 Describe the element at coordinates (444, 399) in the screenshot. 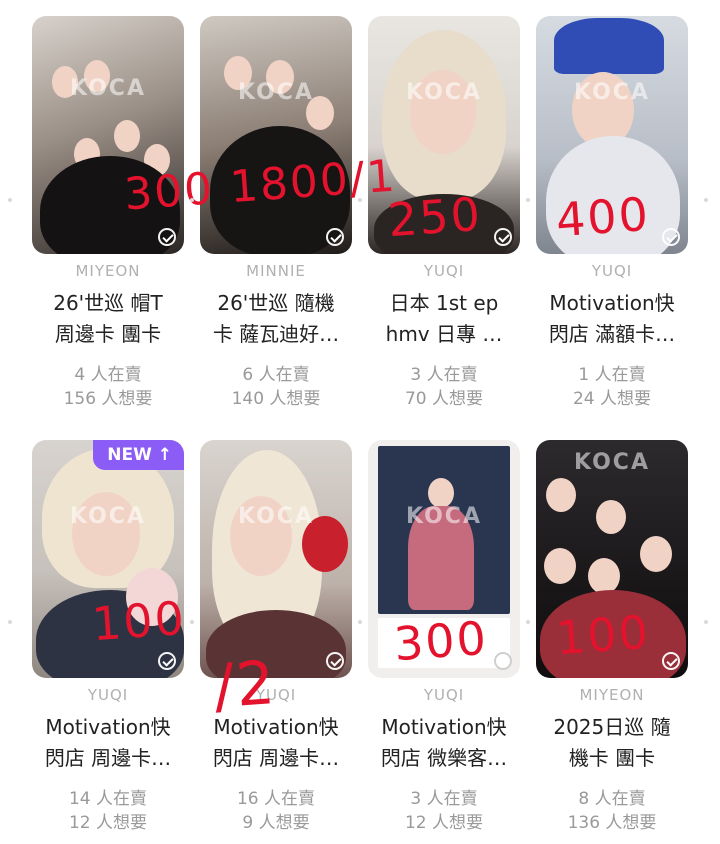

I see `wanted-count: 70 人想要` at that location.